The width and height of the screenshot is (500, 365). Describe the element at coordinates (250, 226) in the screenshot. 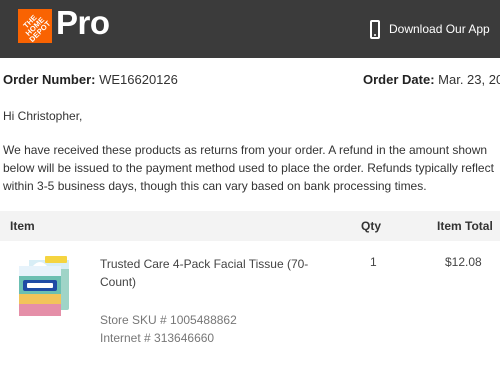

I see `items-table-header: Item Qty Item Total` at that location.